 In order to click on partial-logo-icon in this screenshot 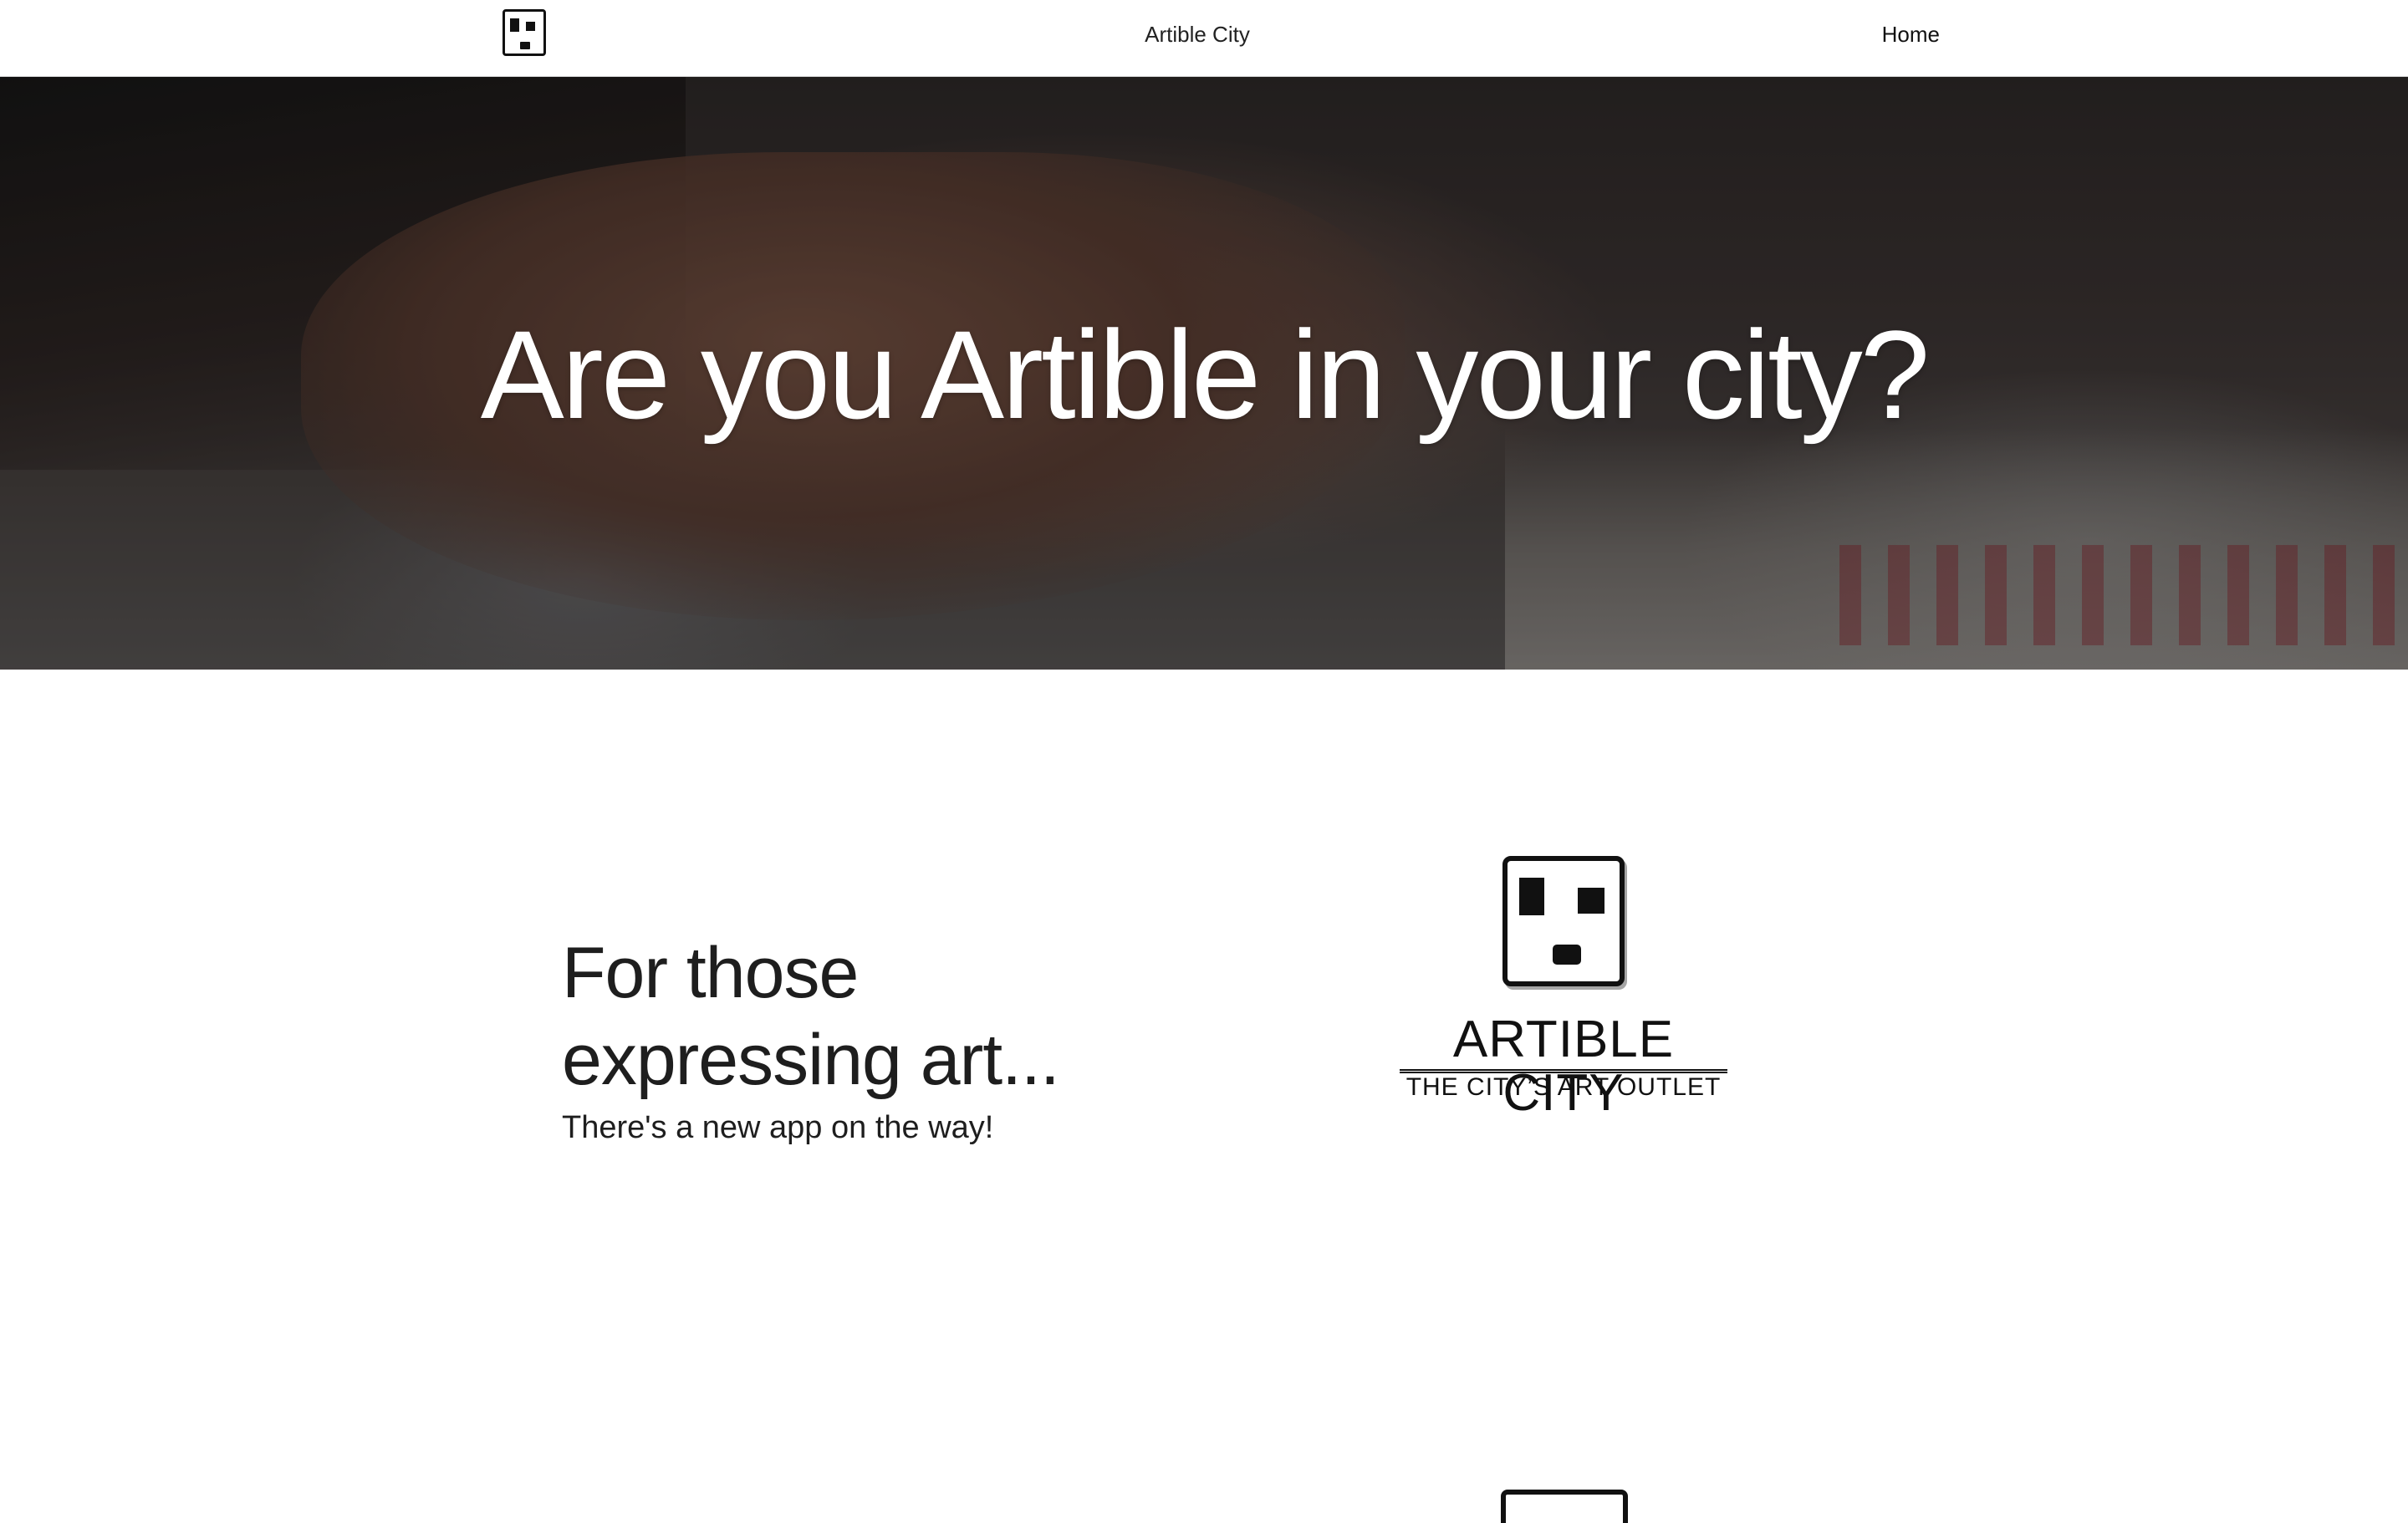, I will do `click(1565, 1507)`.